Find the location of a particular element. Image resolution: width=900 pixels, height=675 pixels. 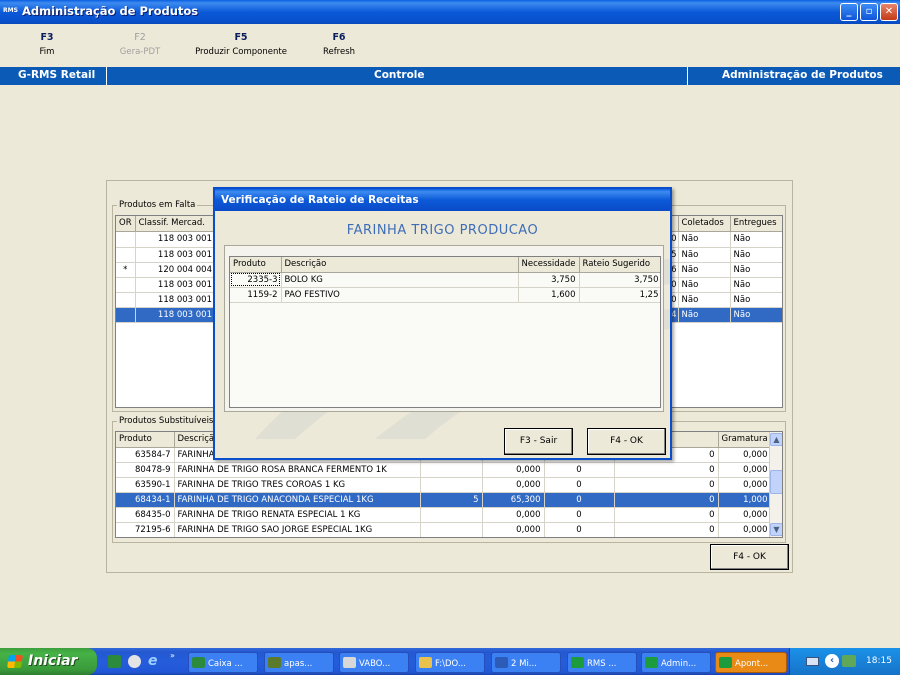

windows-logo-icon is located at coordinates (15, 661).